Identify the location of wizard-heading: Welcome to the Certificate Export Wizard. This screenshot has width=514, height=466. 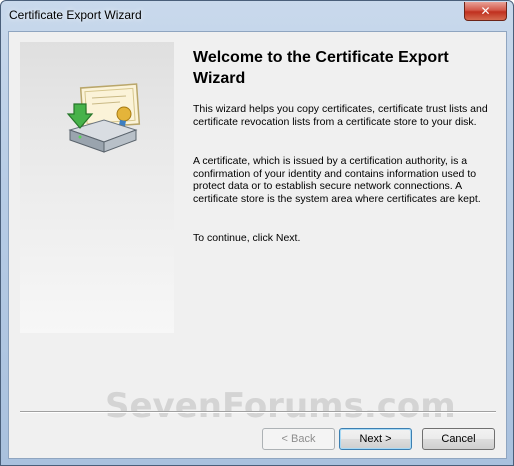
(321, 68).